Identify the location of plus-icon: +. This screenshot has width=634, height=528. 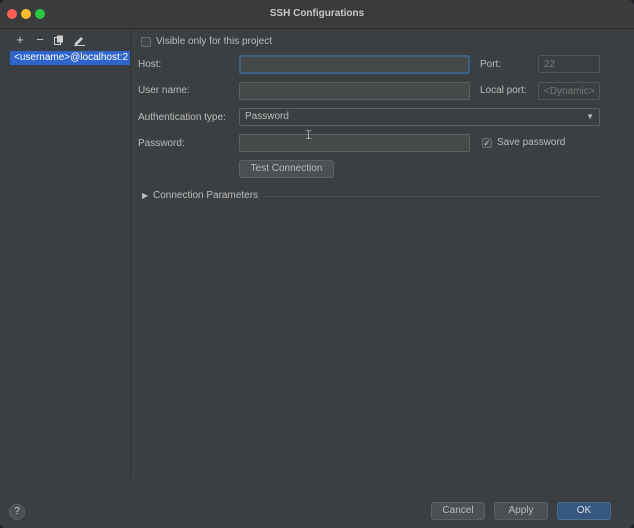
(20, 40).